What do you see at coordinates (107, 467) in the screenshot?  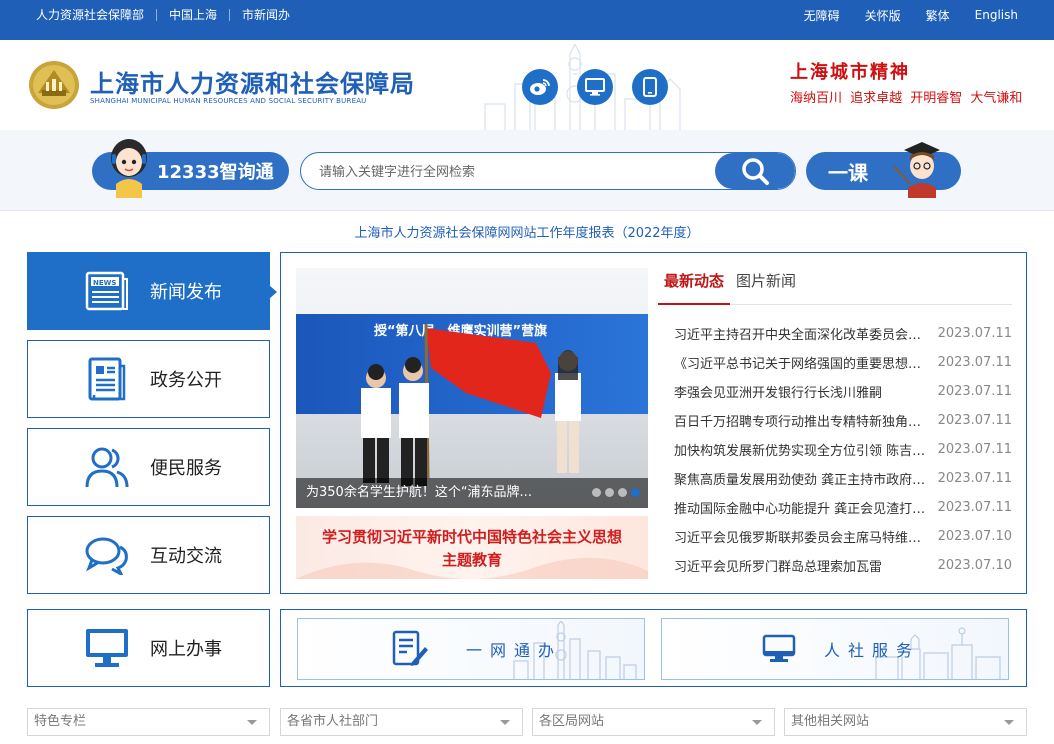 I see `people-icon` at bounding box center [107, 467].